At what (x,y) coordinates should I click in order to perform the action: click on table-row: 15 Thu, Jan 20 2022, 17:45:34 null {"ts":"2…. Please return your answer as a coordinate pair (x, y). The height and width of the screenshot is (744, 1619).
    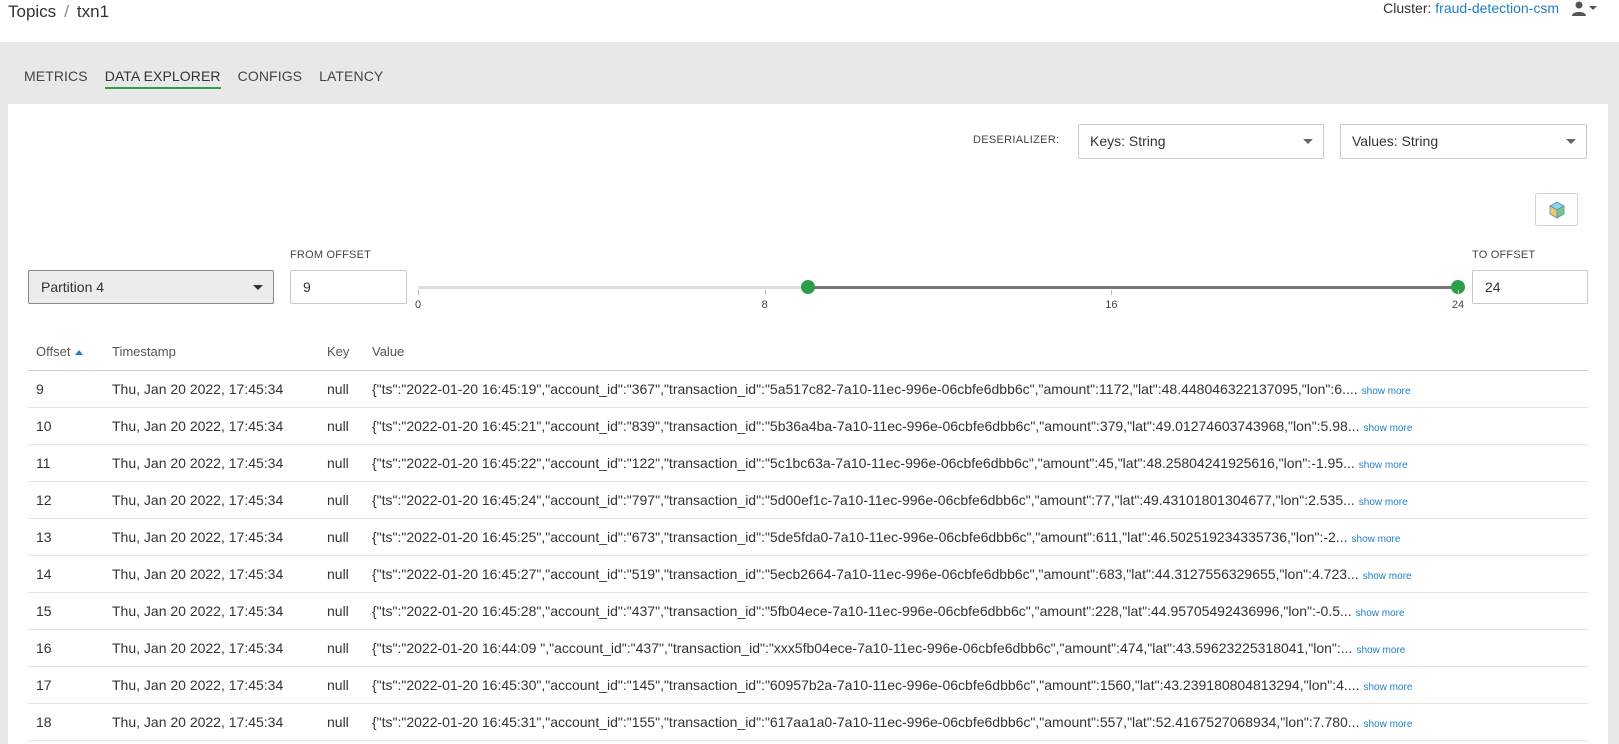
    Looking at the image, I should click on (808, 611).